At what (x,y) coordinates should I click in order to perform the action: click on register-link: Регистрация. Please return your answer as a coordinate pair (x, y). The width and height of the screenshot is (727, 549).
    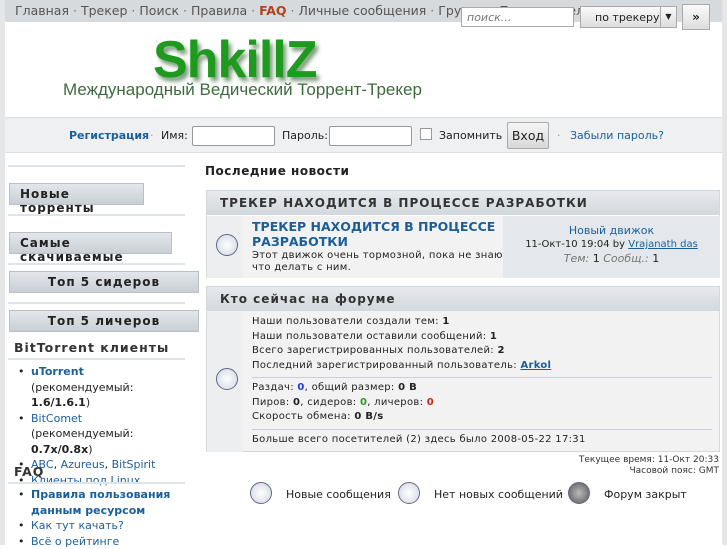
    Looking at the image, I should click on (109, 135).